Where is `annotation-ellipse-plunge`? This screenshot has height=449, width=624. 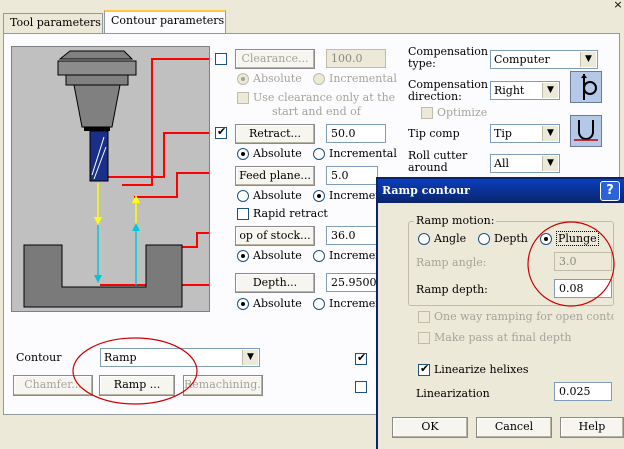
annotation-ellipse-plunge is located at coordinates (571, 264).